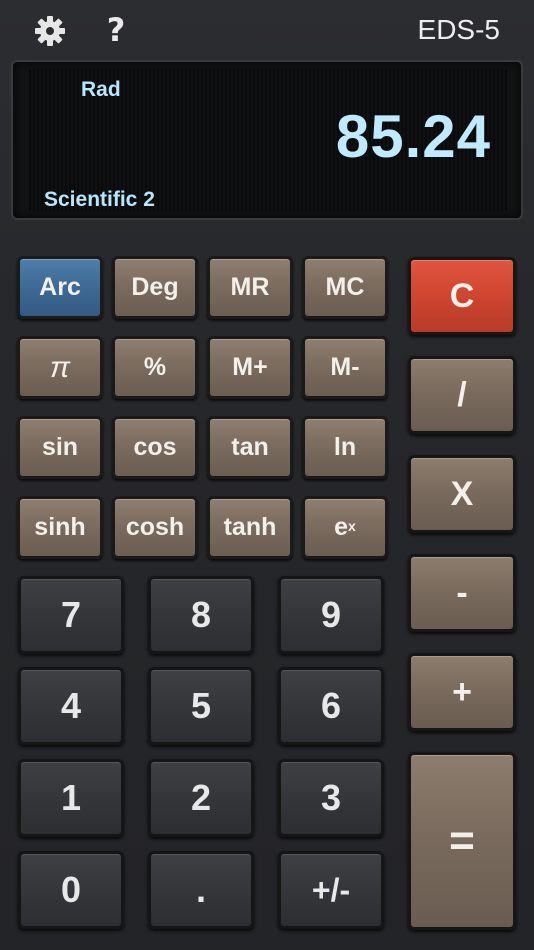  I want to click on top-bar: ? EDS-5, so click(267, 30).